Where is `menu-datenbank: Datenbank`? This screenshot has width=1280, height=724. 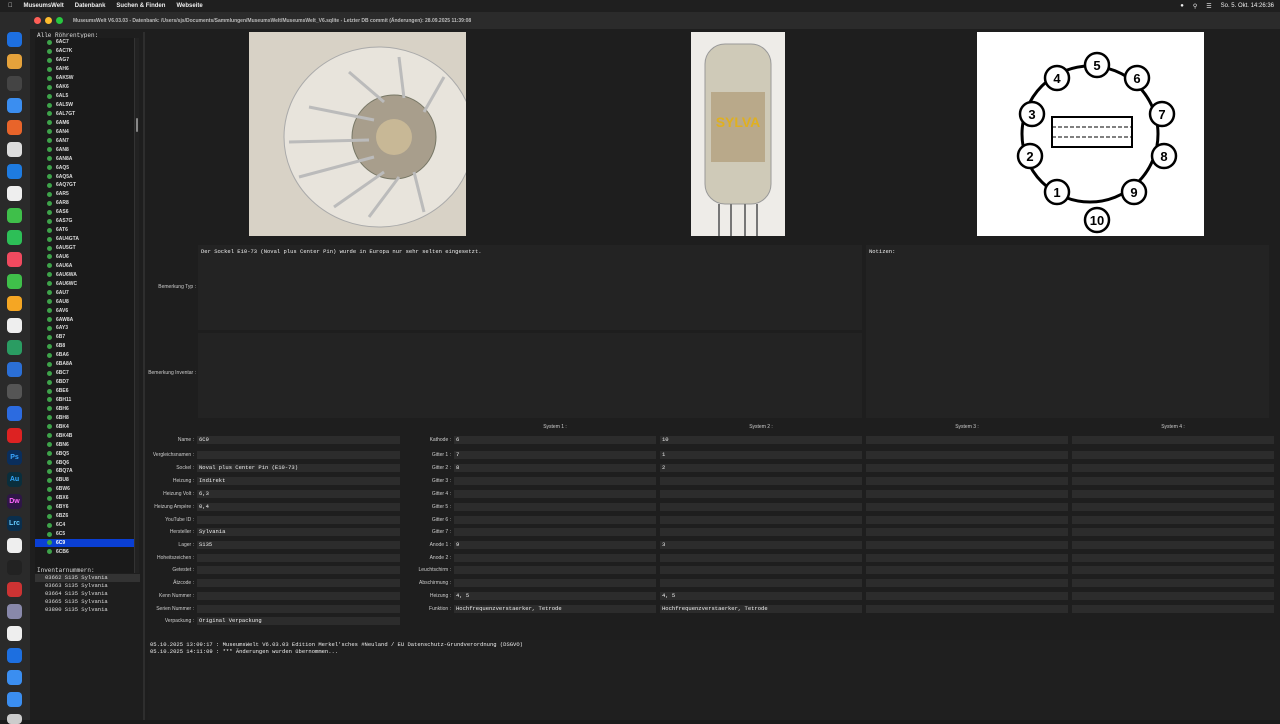 menu-datenbank: Datenbank is located at coordinates (90, 6).